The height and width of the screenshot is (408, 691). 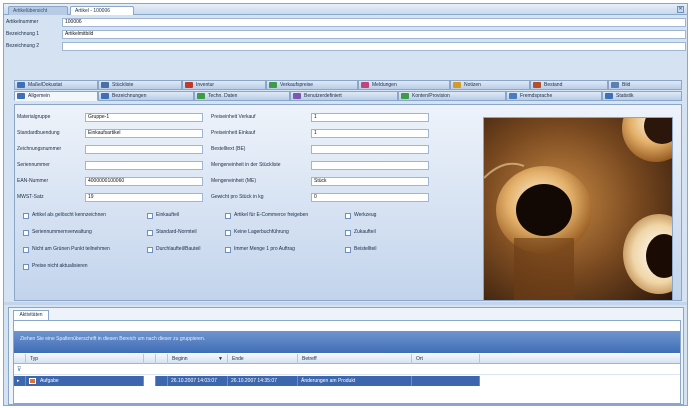 I want to click on doc-tab-article: Artikel - 100006, so click(x=102, y=10).